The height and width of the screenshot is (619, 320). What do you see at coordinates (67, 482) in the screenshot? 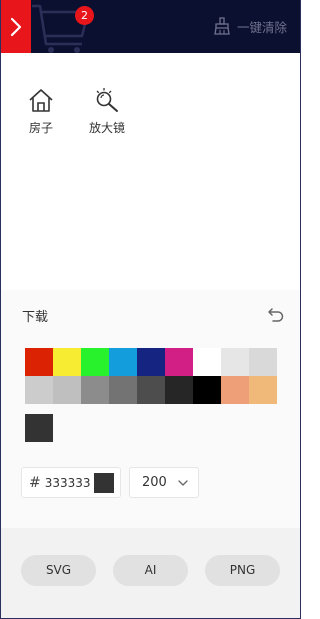
I see `hex-color-input` at bounding box center [67, 482].